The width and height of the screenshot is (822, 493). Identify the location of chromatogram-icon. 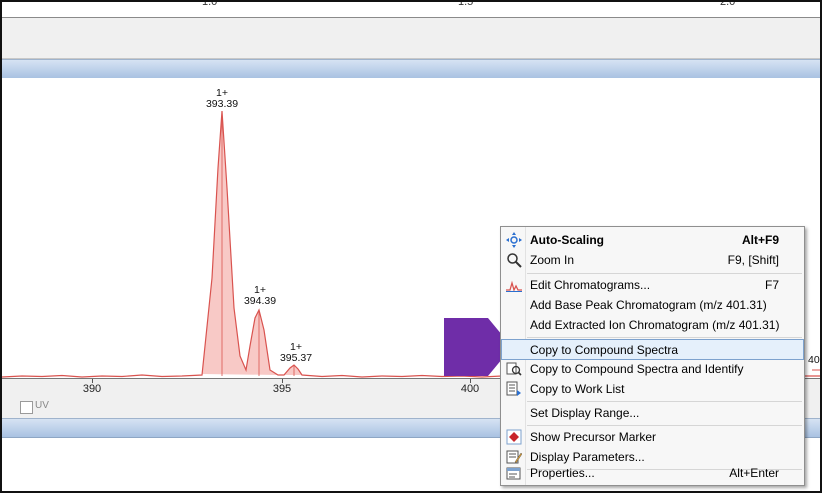
(514, 286).